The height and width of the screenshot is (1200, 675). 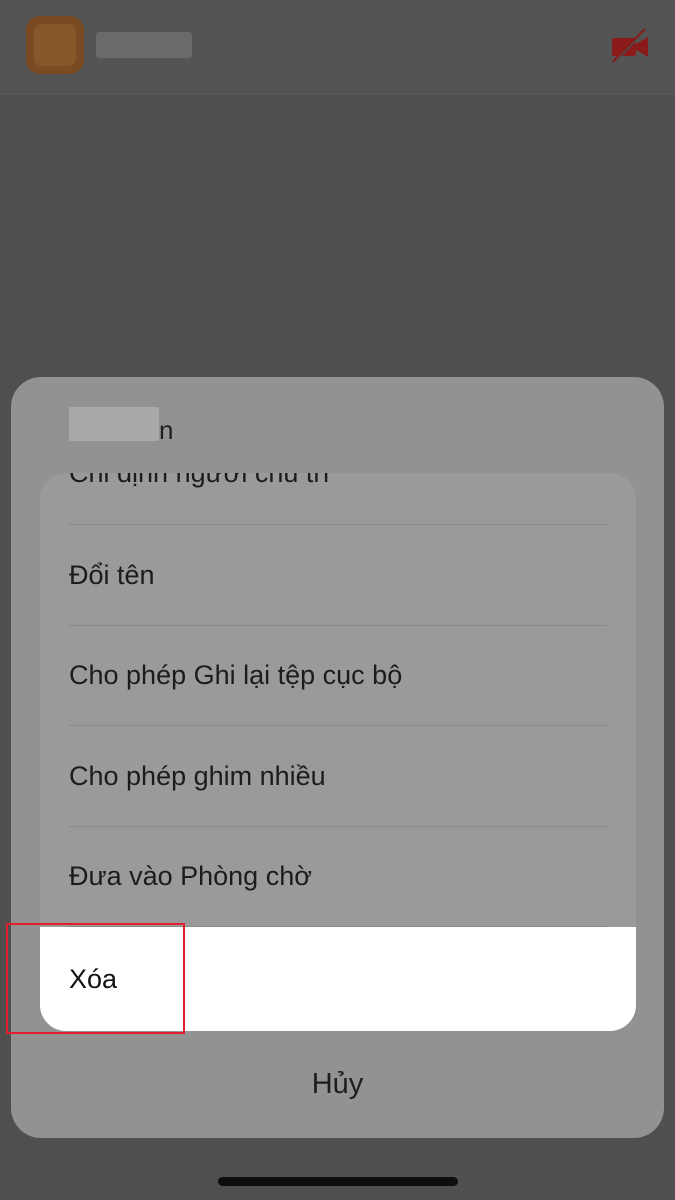 I want to click on option-rename: Đổi tên, so click(x=338, y=575).